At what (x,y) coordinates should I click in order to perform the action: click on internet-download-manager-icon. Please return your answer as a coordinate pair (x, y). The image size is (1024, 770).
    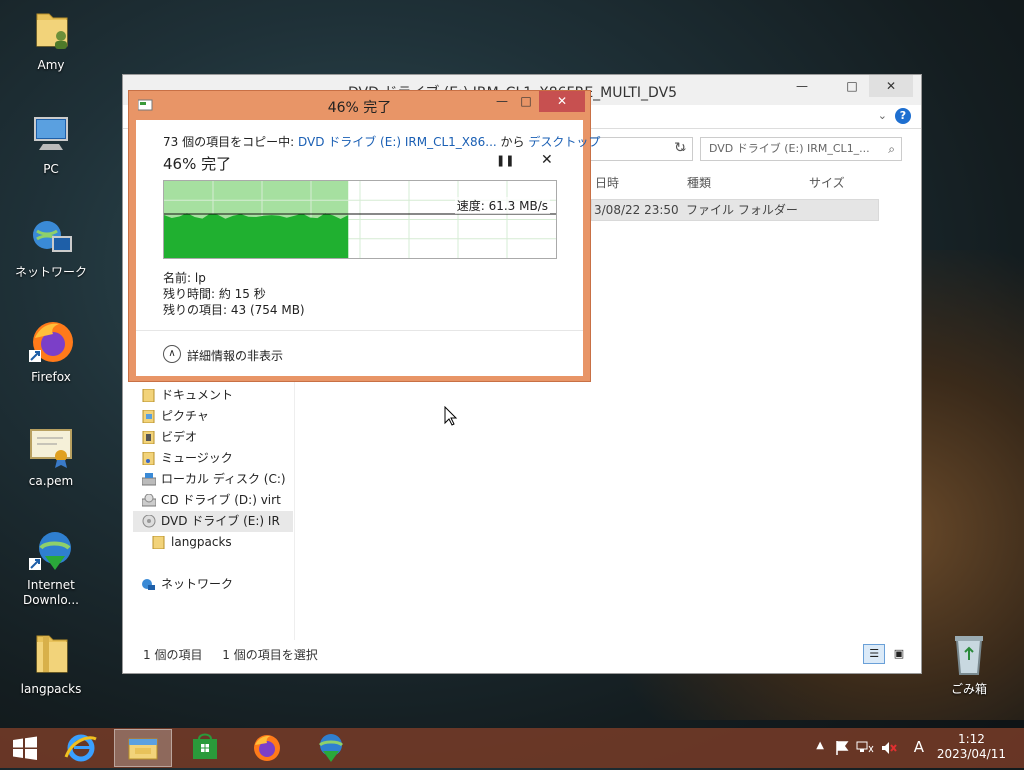
    Looking at the image, I should click on (331, 748).